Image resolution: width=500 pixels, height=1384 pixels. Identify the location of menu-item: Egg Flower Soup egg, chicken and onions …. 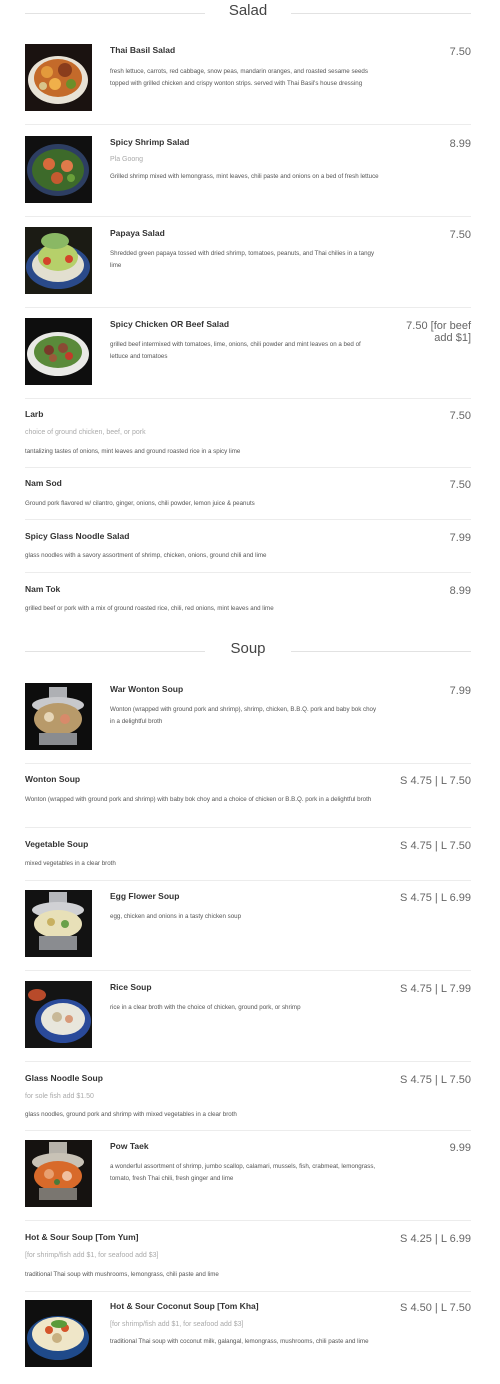
(248, 925).